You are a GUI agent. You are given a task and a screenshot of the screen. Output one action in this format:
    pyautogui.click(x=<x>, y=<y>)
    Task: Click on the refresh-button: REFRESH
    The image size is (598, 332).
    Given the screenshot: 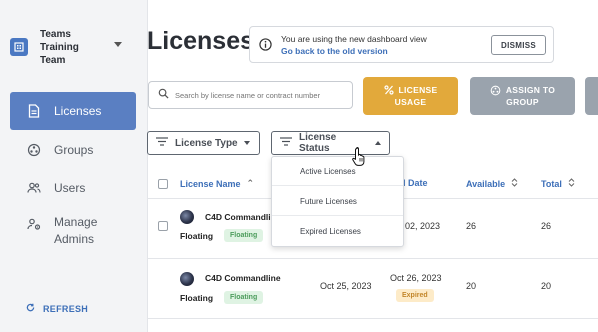 What is the action you would take?
    pyautogui.click(x=57, y=308)
    